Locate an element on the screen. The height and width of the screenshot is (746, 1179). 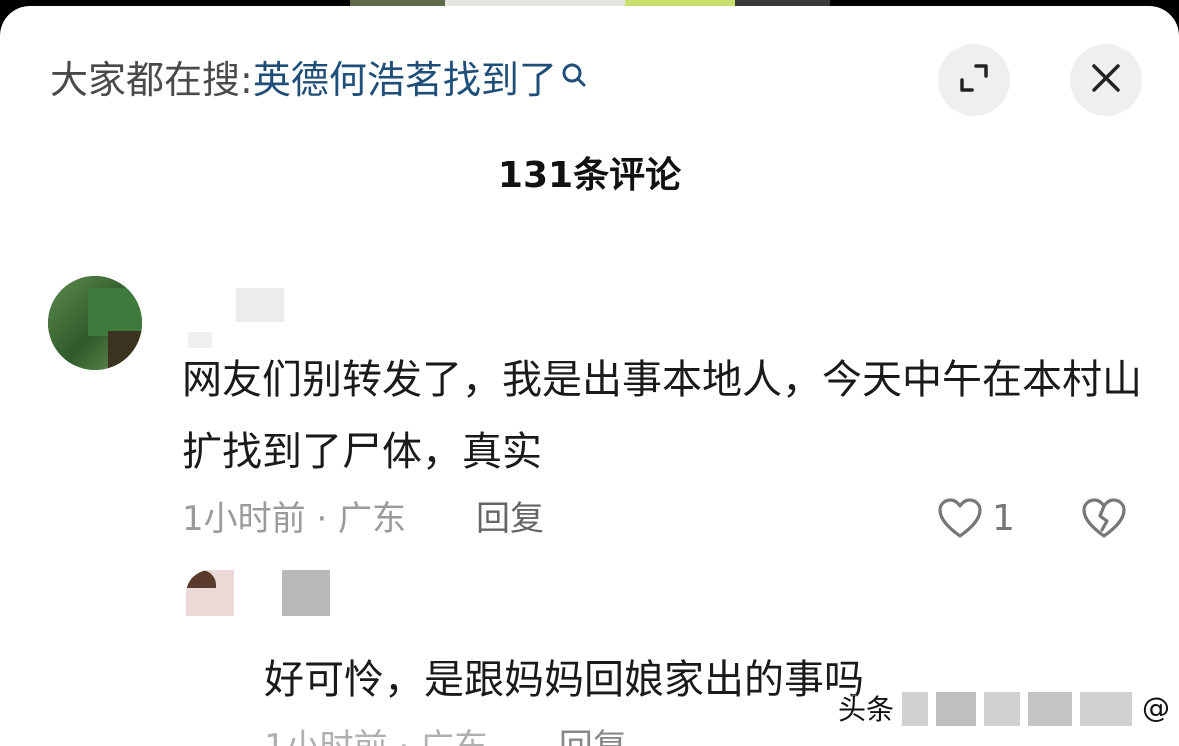
reply-avatar is located at coordinates (210, 593).